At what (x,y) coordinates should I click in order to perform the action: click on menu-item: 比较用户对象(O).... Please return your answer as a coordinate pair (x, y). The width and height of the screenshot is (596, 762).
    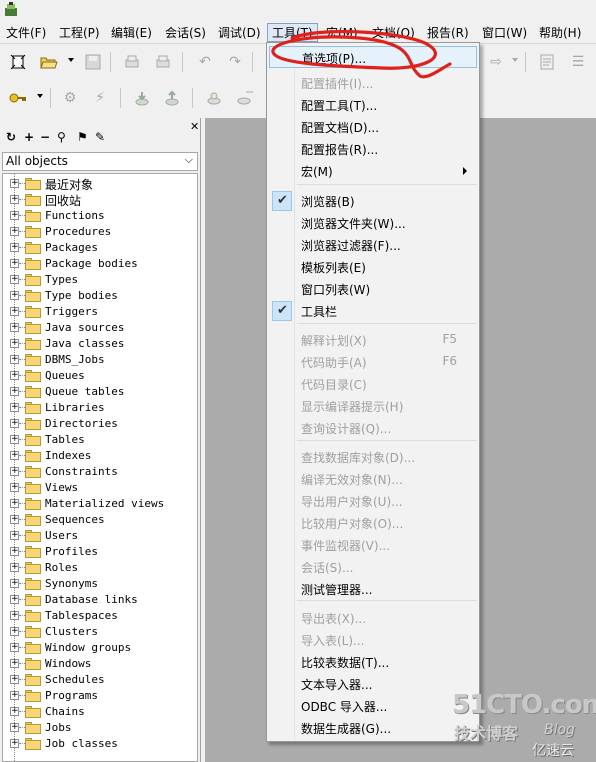
    Looking at the image, I should click on (373, 523).